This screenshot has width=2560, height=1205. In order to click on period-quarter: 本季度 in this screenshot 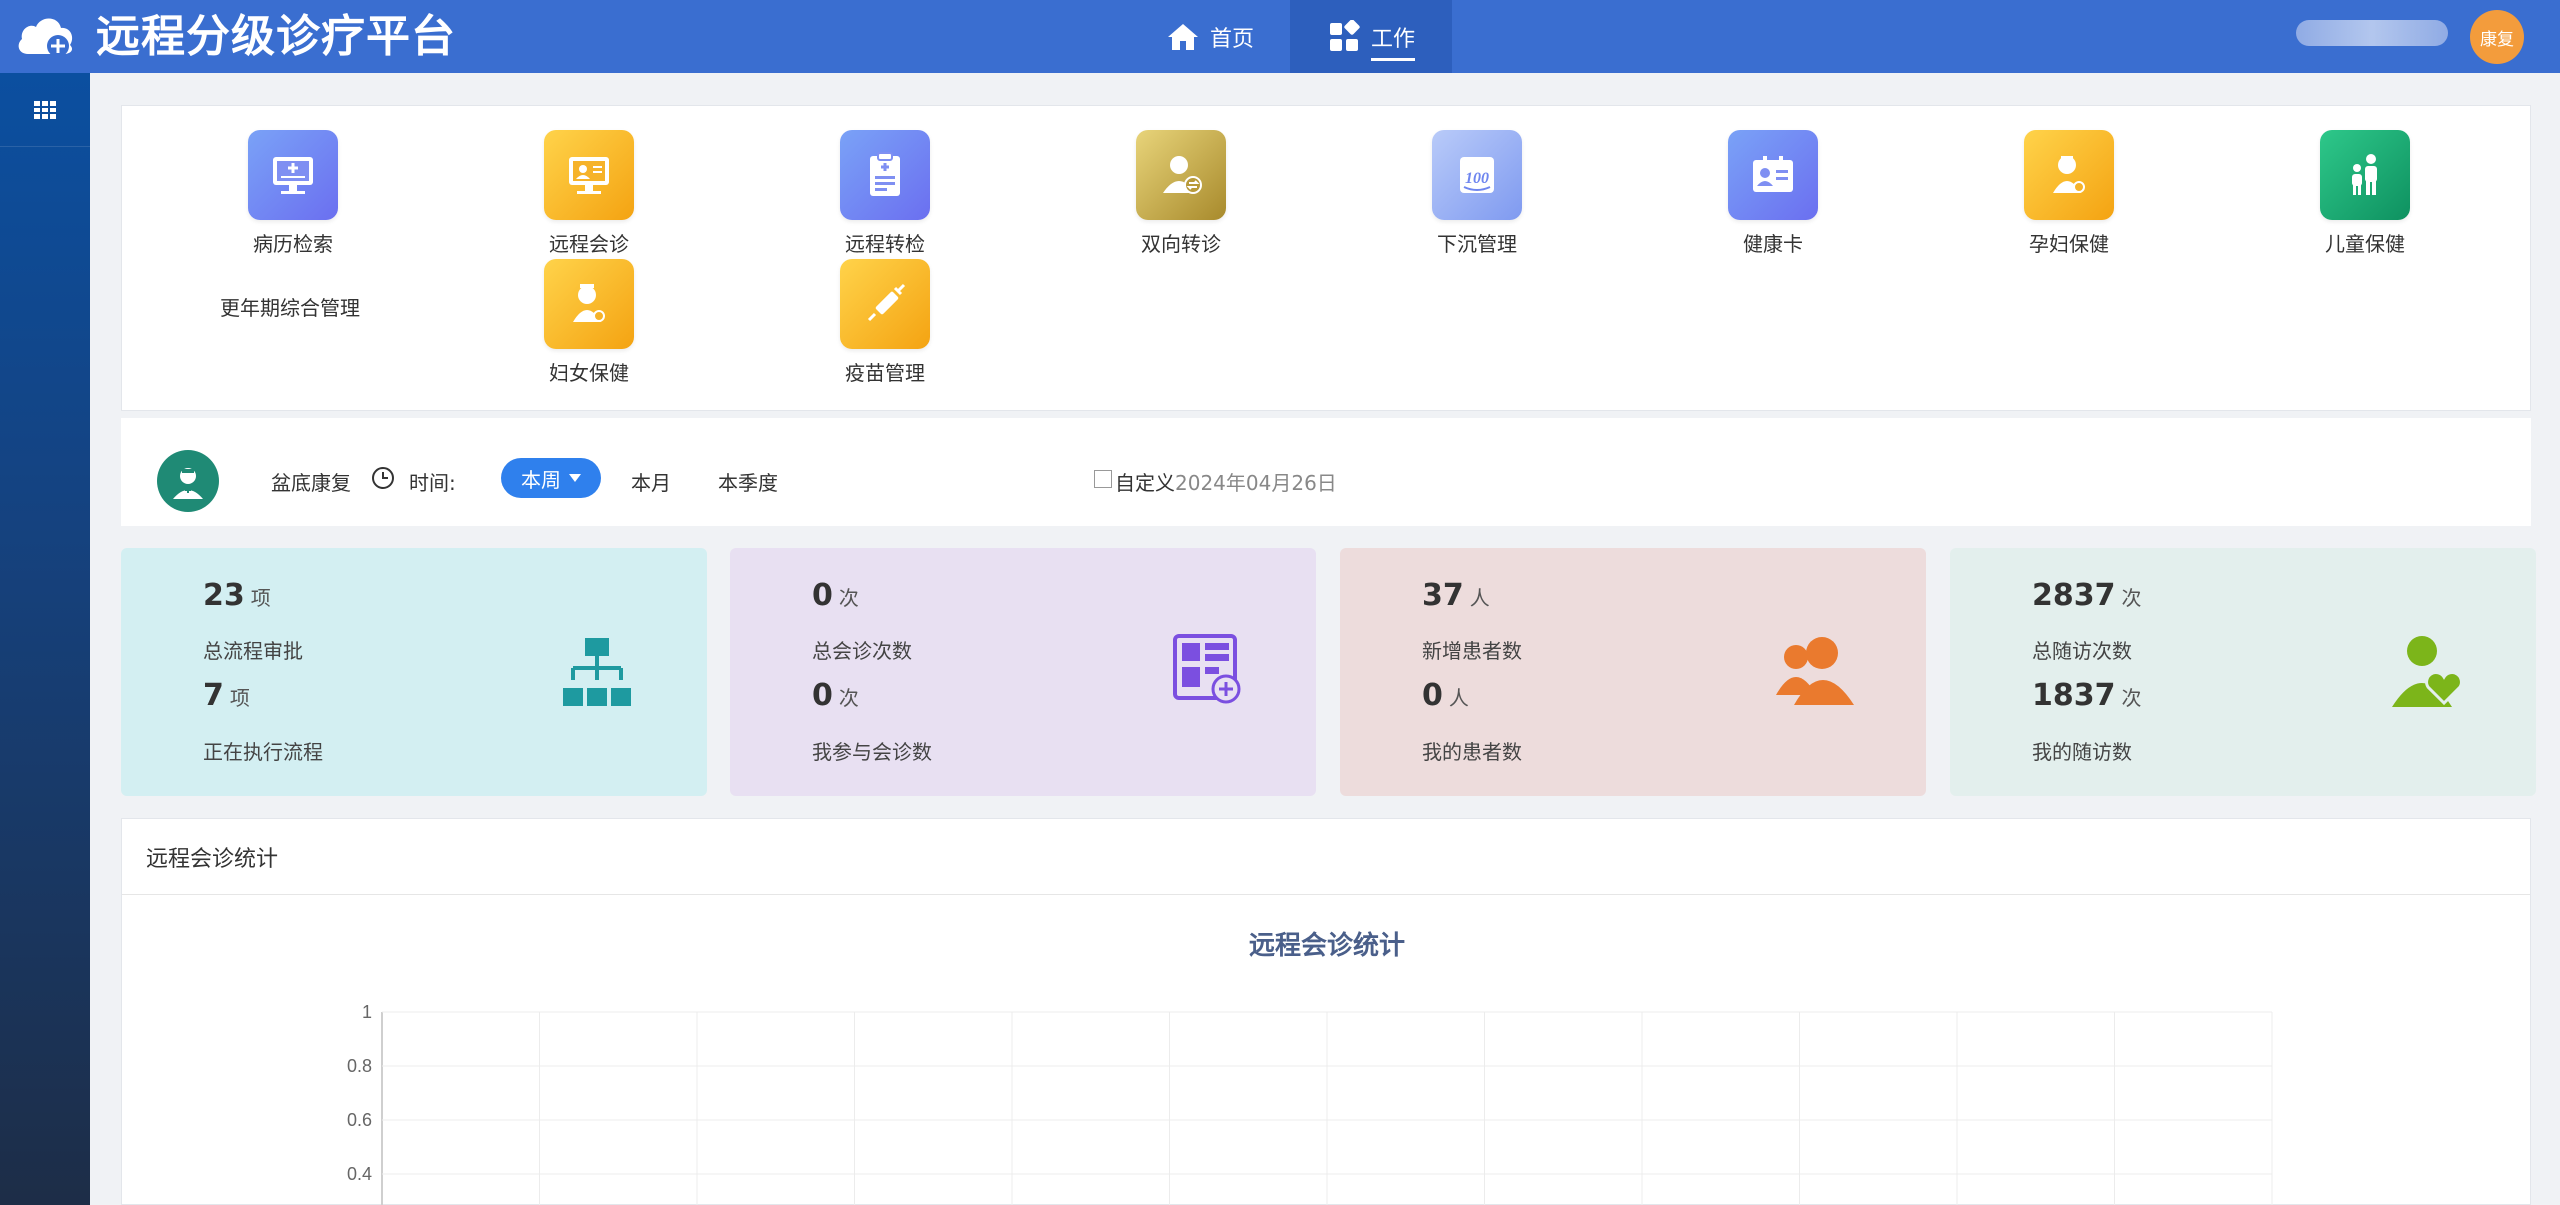, I will do `click(748, 481)`.